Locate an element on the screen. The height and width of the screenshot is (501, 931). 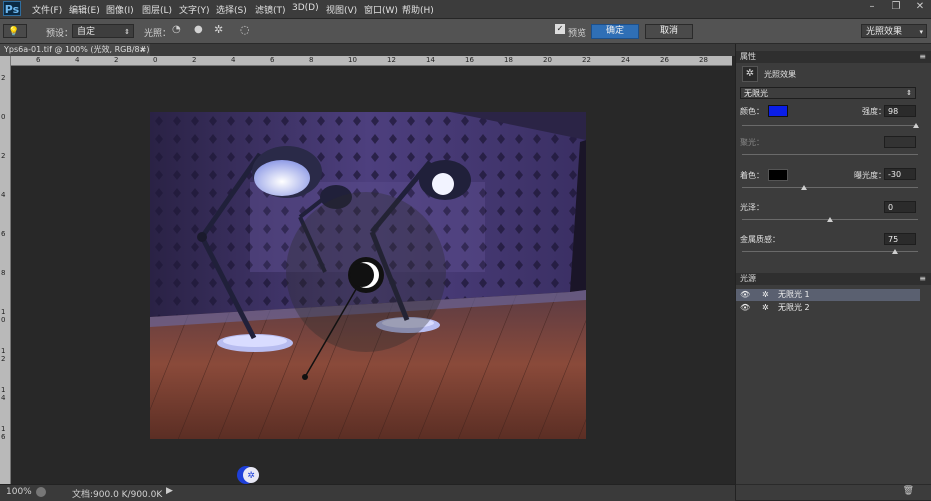
menu-item: 文件(F) is located at coordinates (47, 9).